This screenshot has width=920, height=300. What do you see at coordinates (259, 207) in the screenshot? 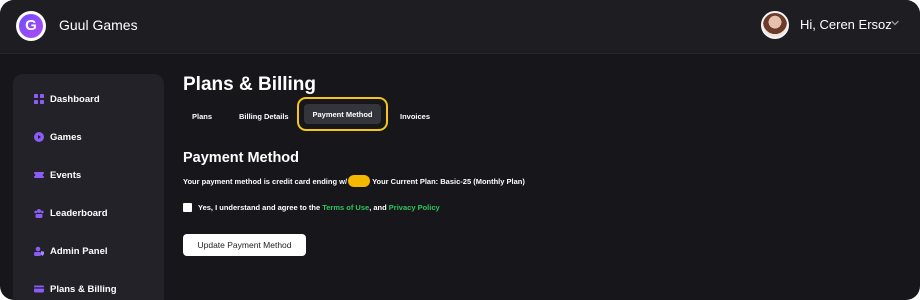
I see `agree-prefix: Yes, I understand and agree to the` at bounding box center [259, 207].